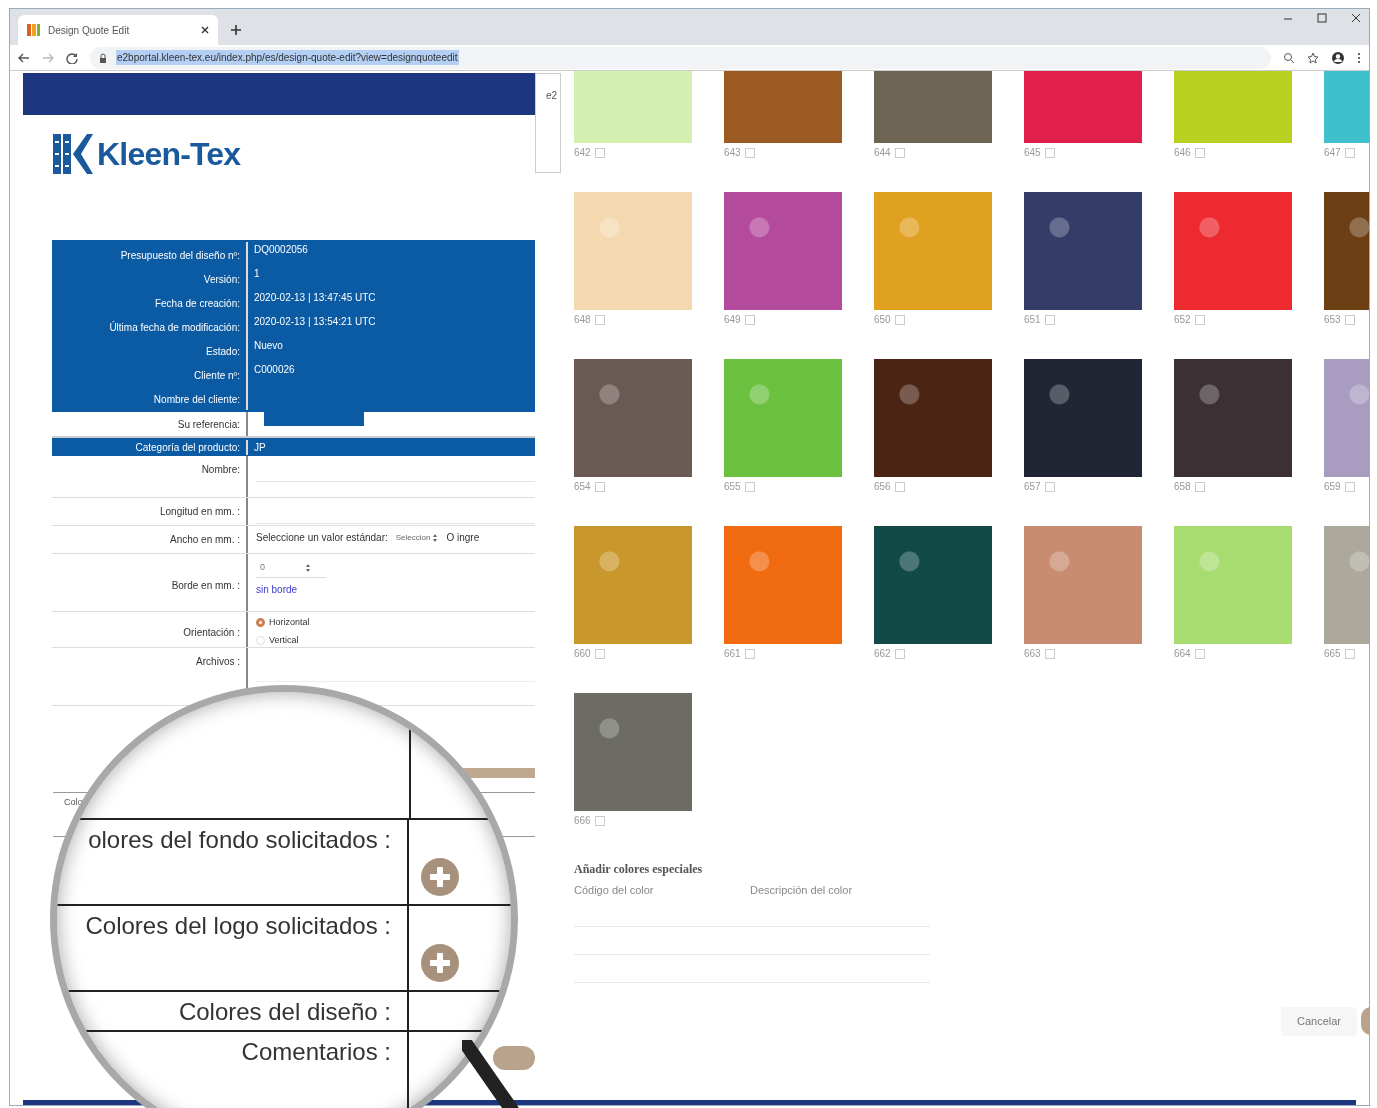 This screenshot has width=1377, height=1108. I want to click on swatch-option: 654, so click(649, 486).